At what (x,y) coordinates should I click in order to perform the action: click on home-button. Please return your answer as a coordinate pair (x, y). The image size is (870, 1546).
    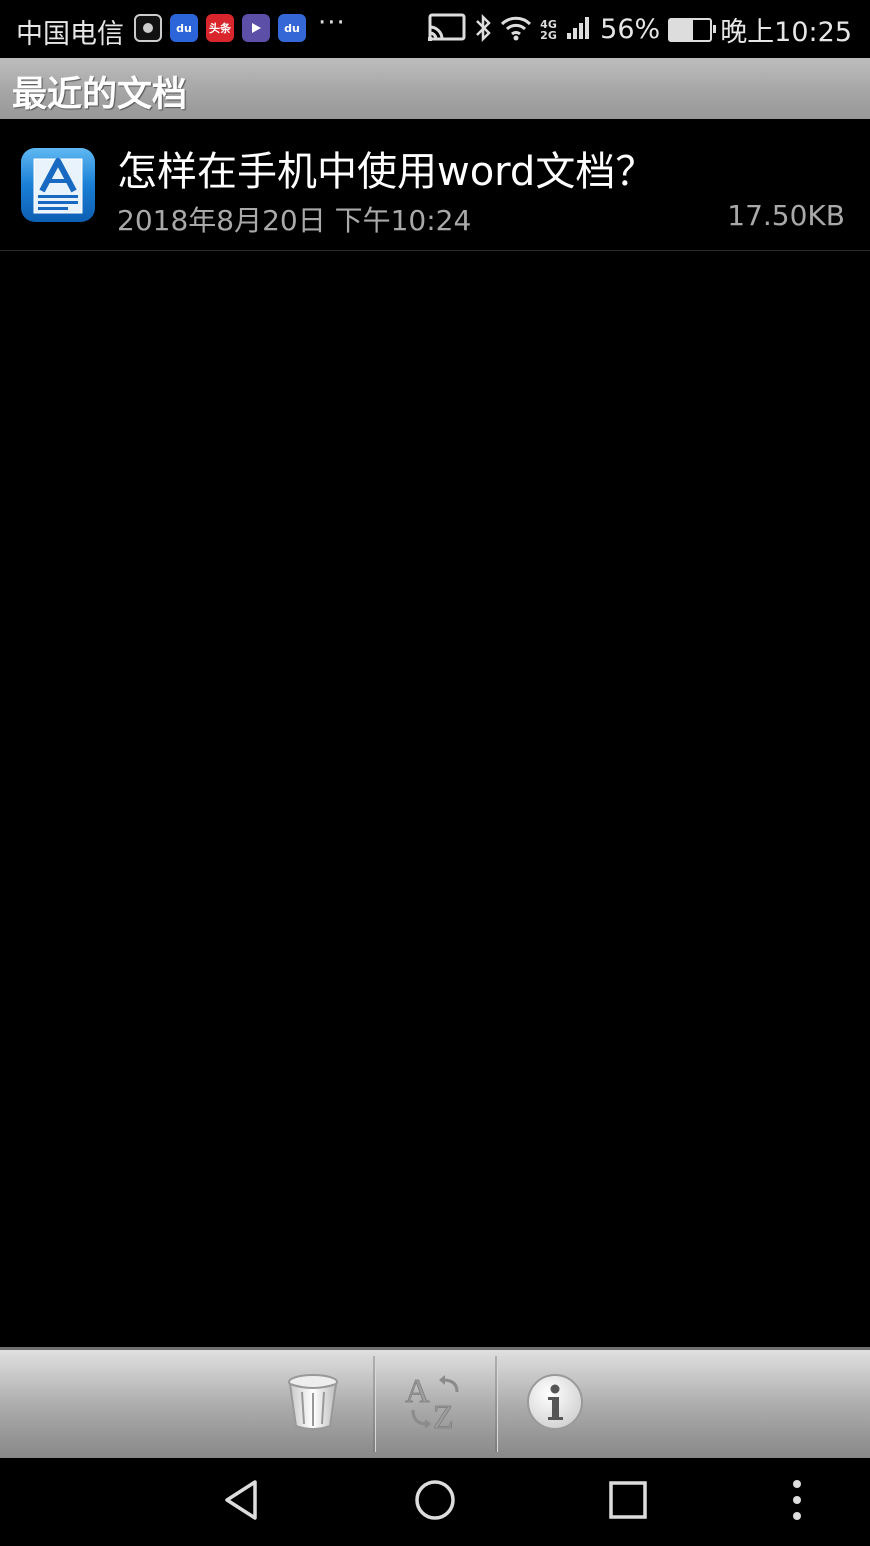
    Looking at the image, I should click on (435, 1502).